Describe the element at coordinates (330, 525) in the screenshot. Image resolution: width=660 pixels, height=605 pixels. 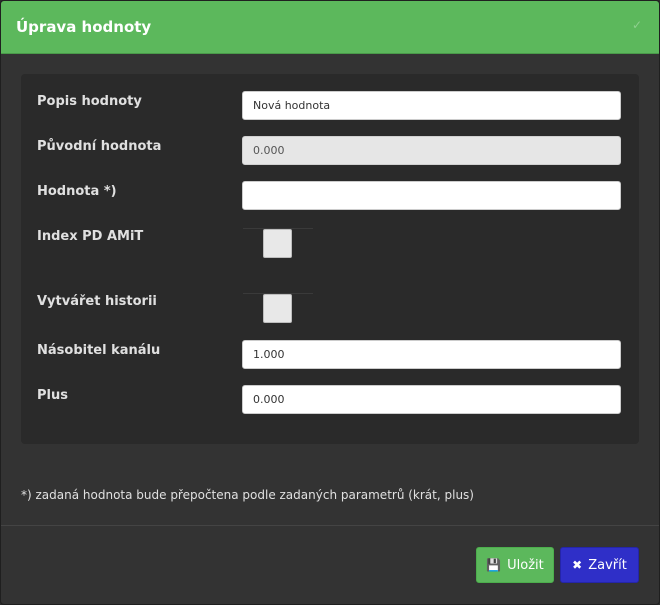
I see `footer-divider` at that location.